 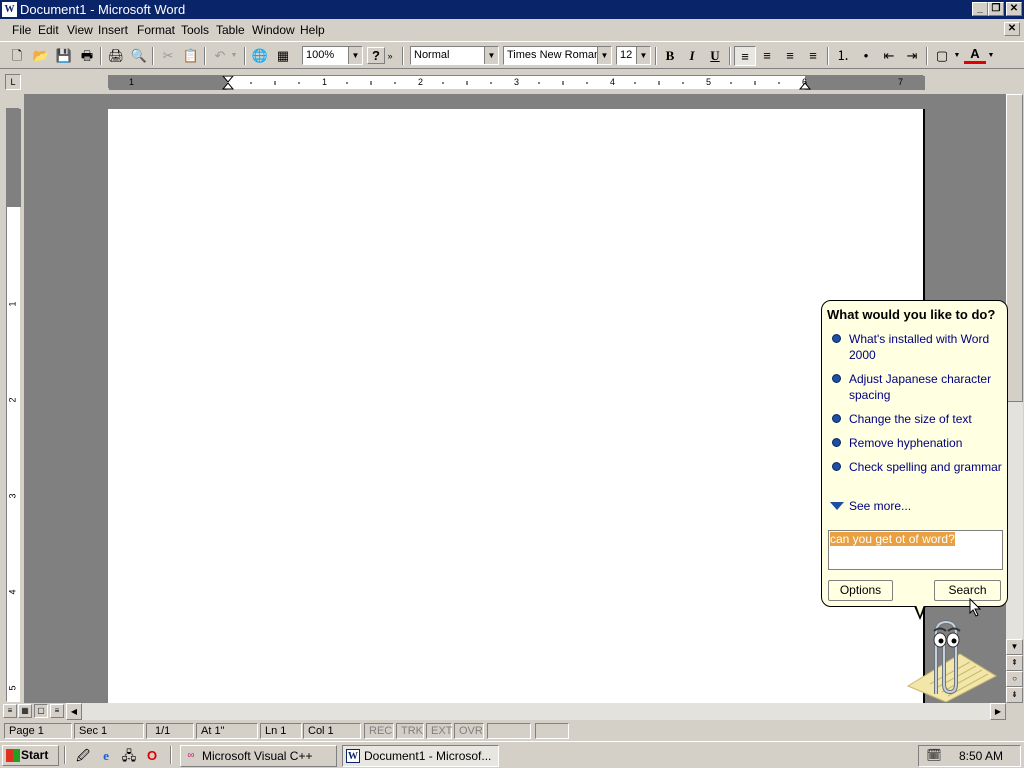 What do you see at coordinates (715, 56) in the screenshot?
I see `underline-button: U` at bounding box center [715, 56].